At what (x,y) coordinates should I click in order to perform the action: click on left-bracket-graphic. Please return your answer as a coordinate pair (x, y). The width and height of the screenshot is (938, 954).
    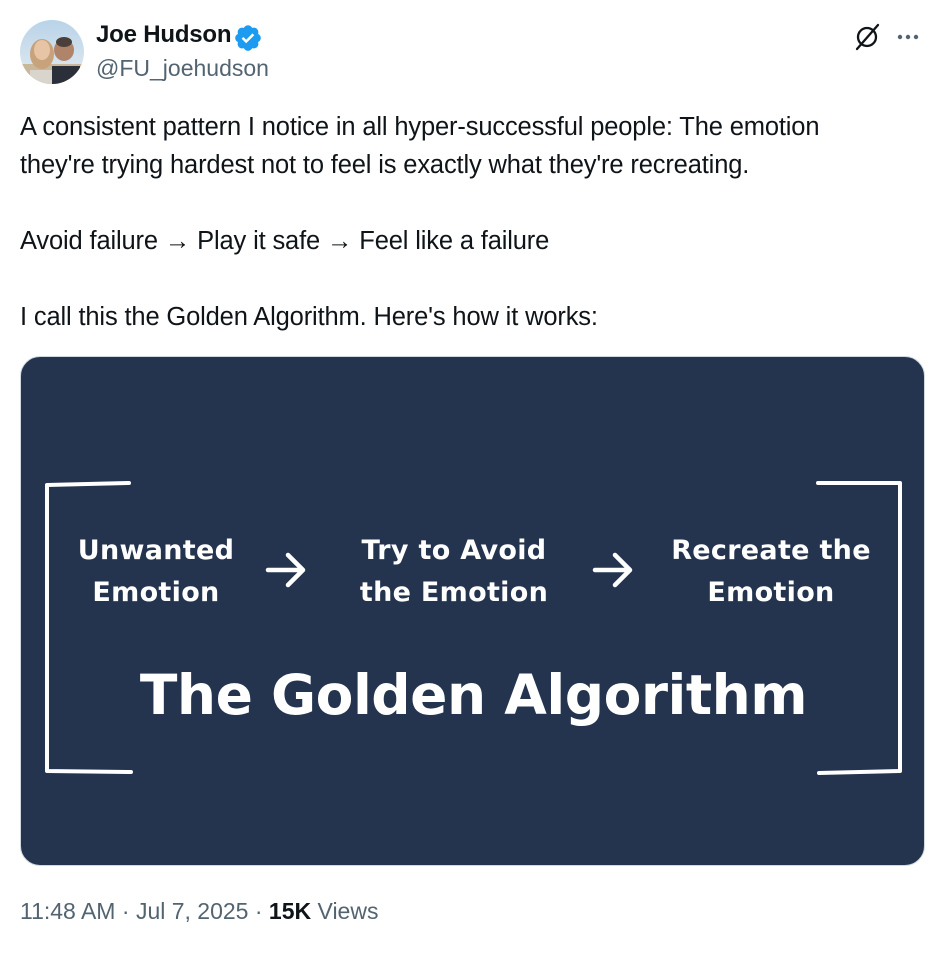
    Looking at the image, I should click on (89, 627).